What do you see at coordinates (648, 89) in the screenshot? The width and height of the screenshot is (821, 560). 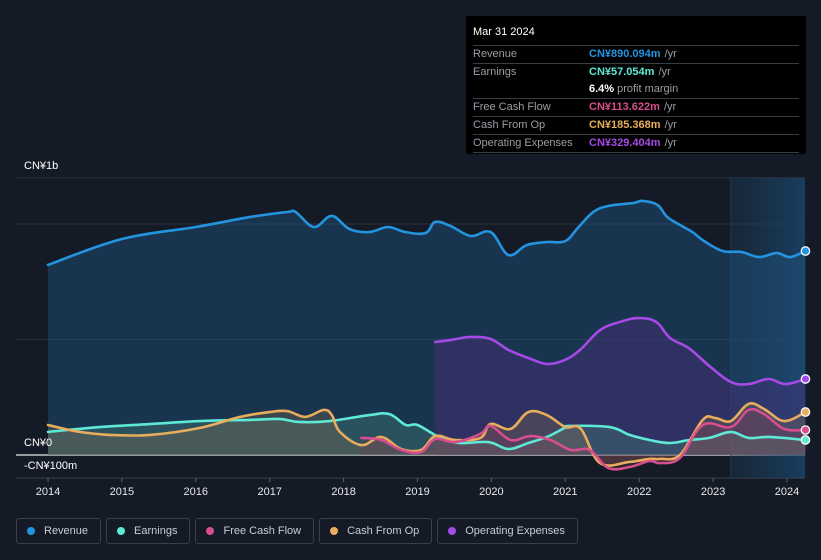 I see `profit-margin-label: profit margin` at bounding box center [648, 89].